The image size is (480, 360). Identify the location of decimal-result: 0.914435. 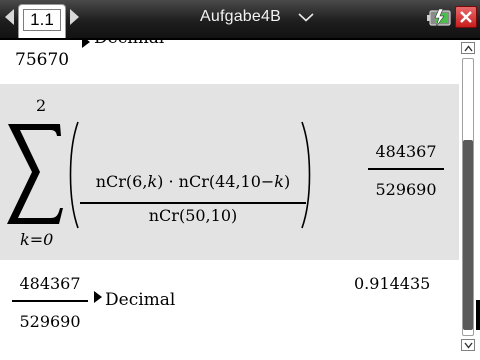
(392, 283).